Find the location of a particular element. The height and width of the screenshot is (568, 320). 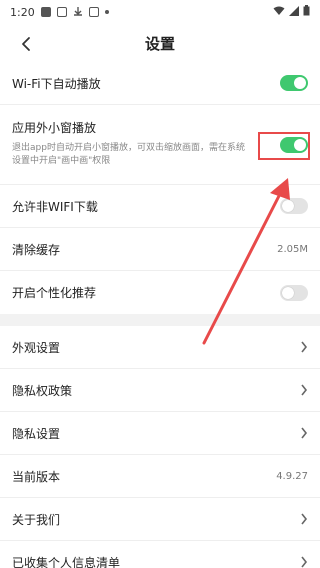

wifi-autoplay-toggle is located at coordinates (294, 83).